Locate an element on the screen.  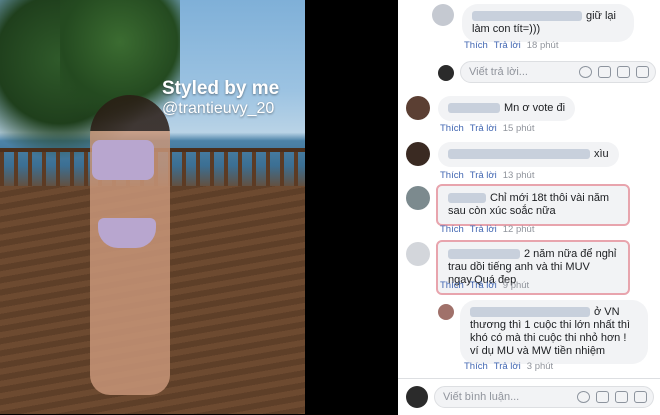
comment-meta: Thích Trả lời 9 phút is located at coordinates (484, 285).